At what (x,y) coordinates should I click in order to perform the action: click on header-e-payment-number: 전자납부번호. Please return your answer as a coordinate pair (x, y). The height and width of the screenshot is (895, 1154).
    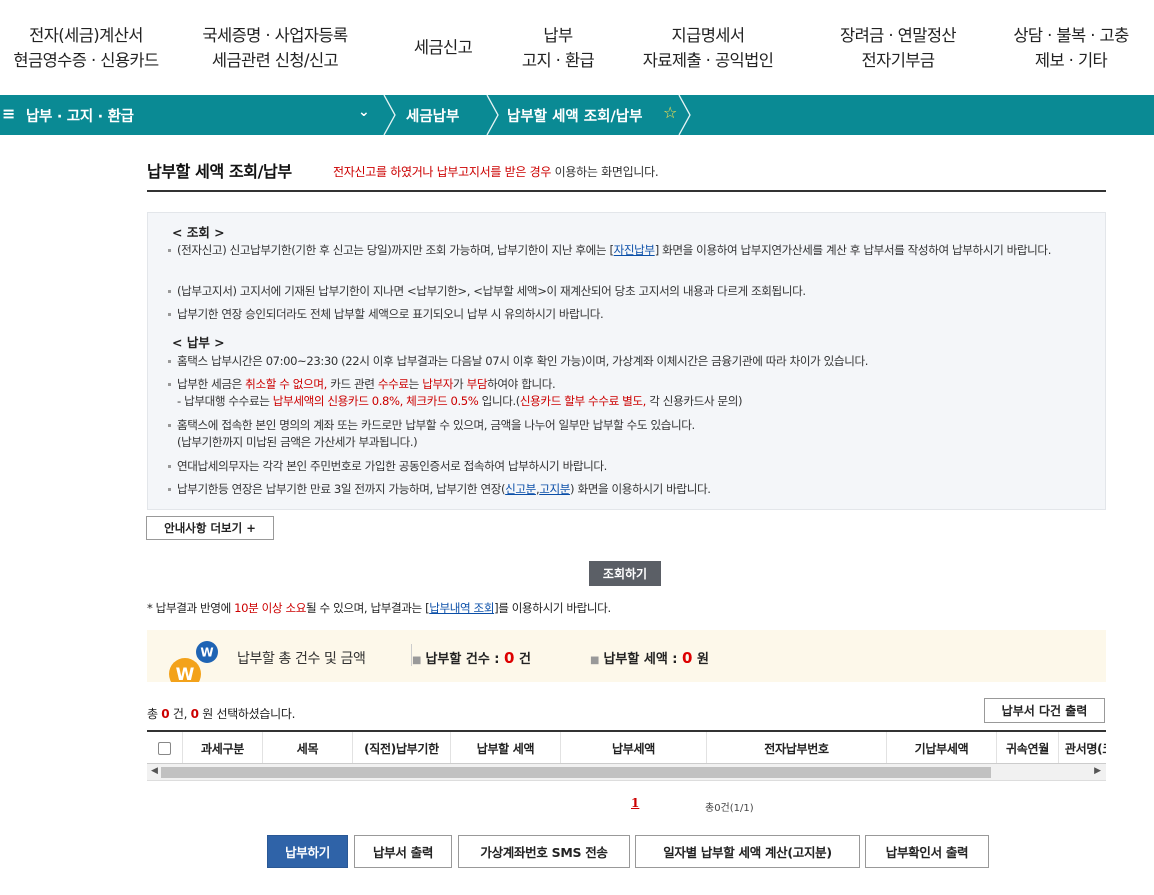
    Looking at the image, I should click on (797, 747).